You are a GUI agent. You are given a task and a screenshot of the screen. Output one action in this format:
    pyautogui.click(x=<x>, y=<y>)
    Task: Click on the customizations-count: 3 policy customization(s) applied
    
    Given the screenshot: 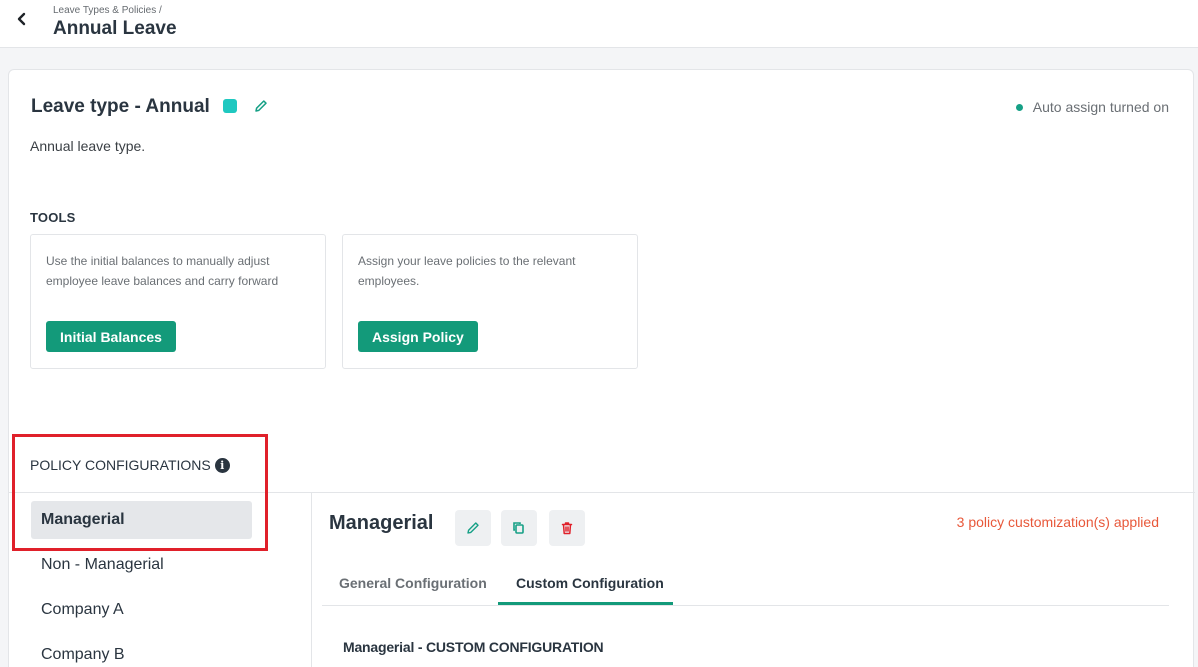 What is the action you would take?
    pyautogui.click(x=1057, y=522)
    